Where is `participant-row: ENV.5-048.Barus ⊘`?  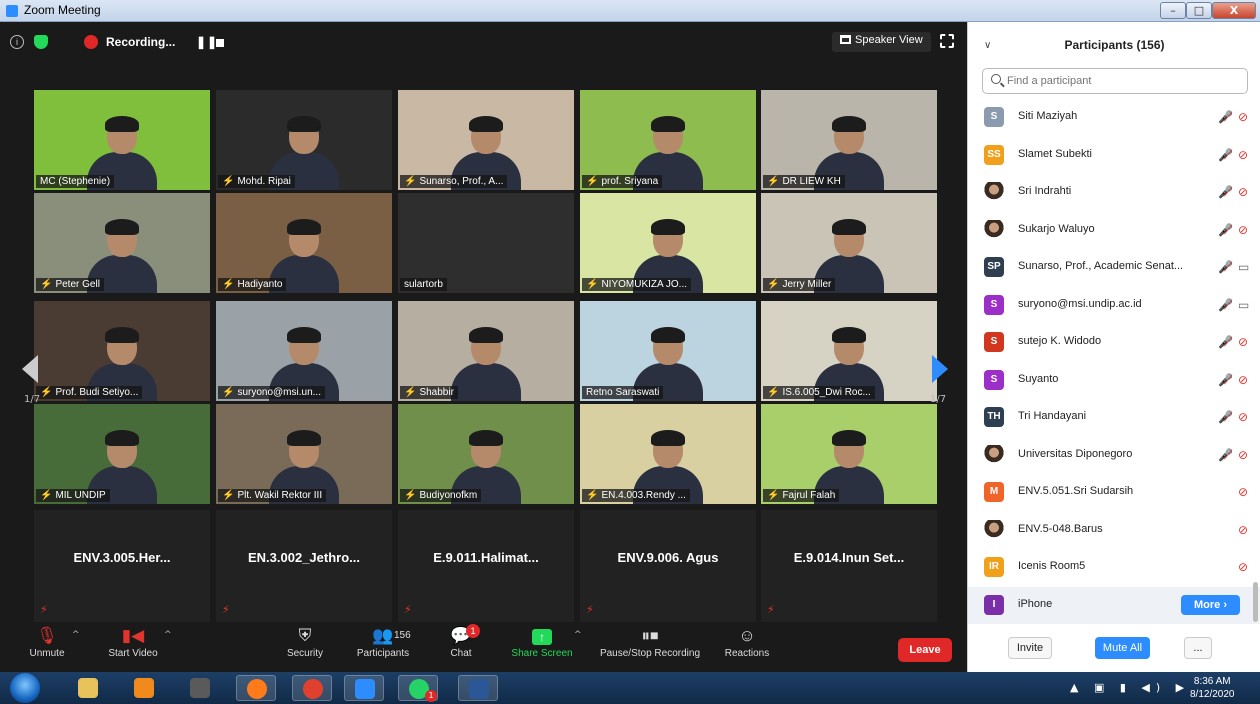 participant-row: ENV.5-048.Barus ⊘ is located at coordinates (1114, 530).